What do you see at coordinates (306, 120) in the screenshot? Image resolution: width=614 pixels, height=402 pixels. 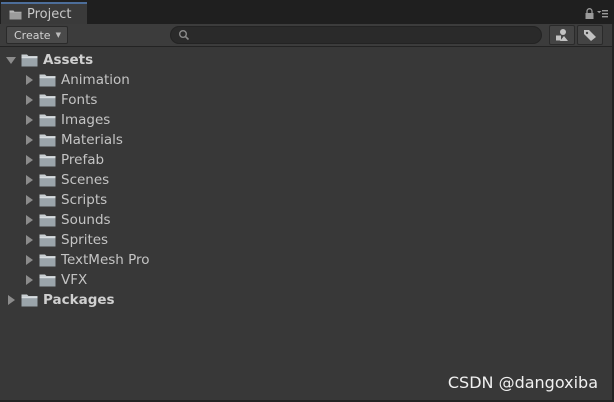 I see `tree-item-folder: Images` at bounding box center [306, 120].